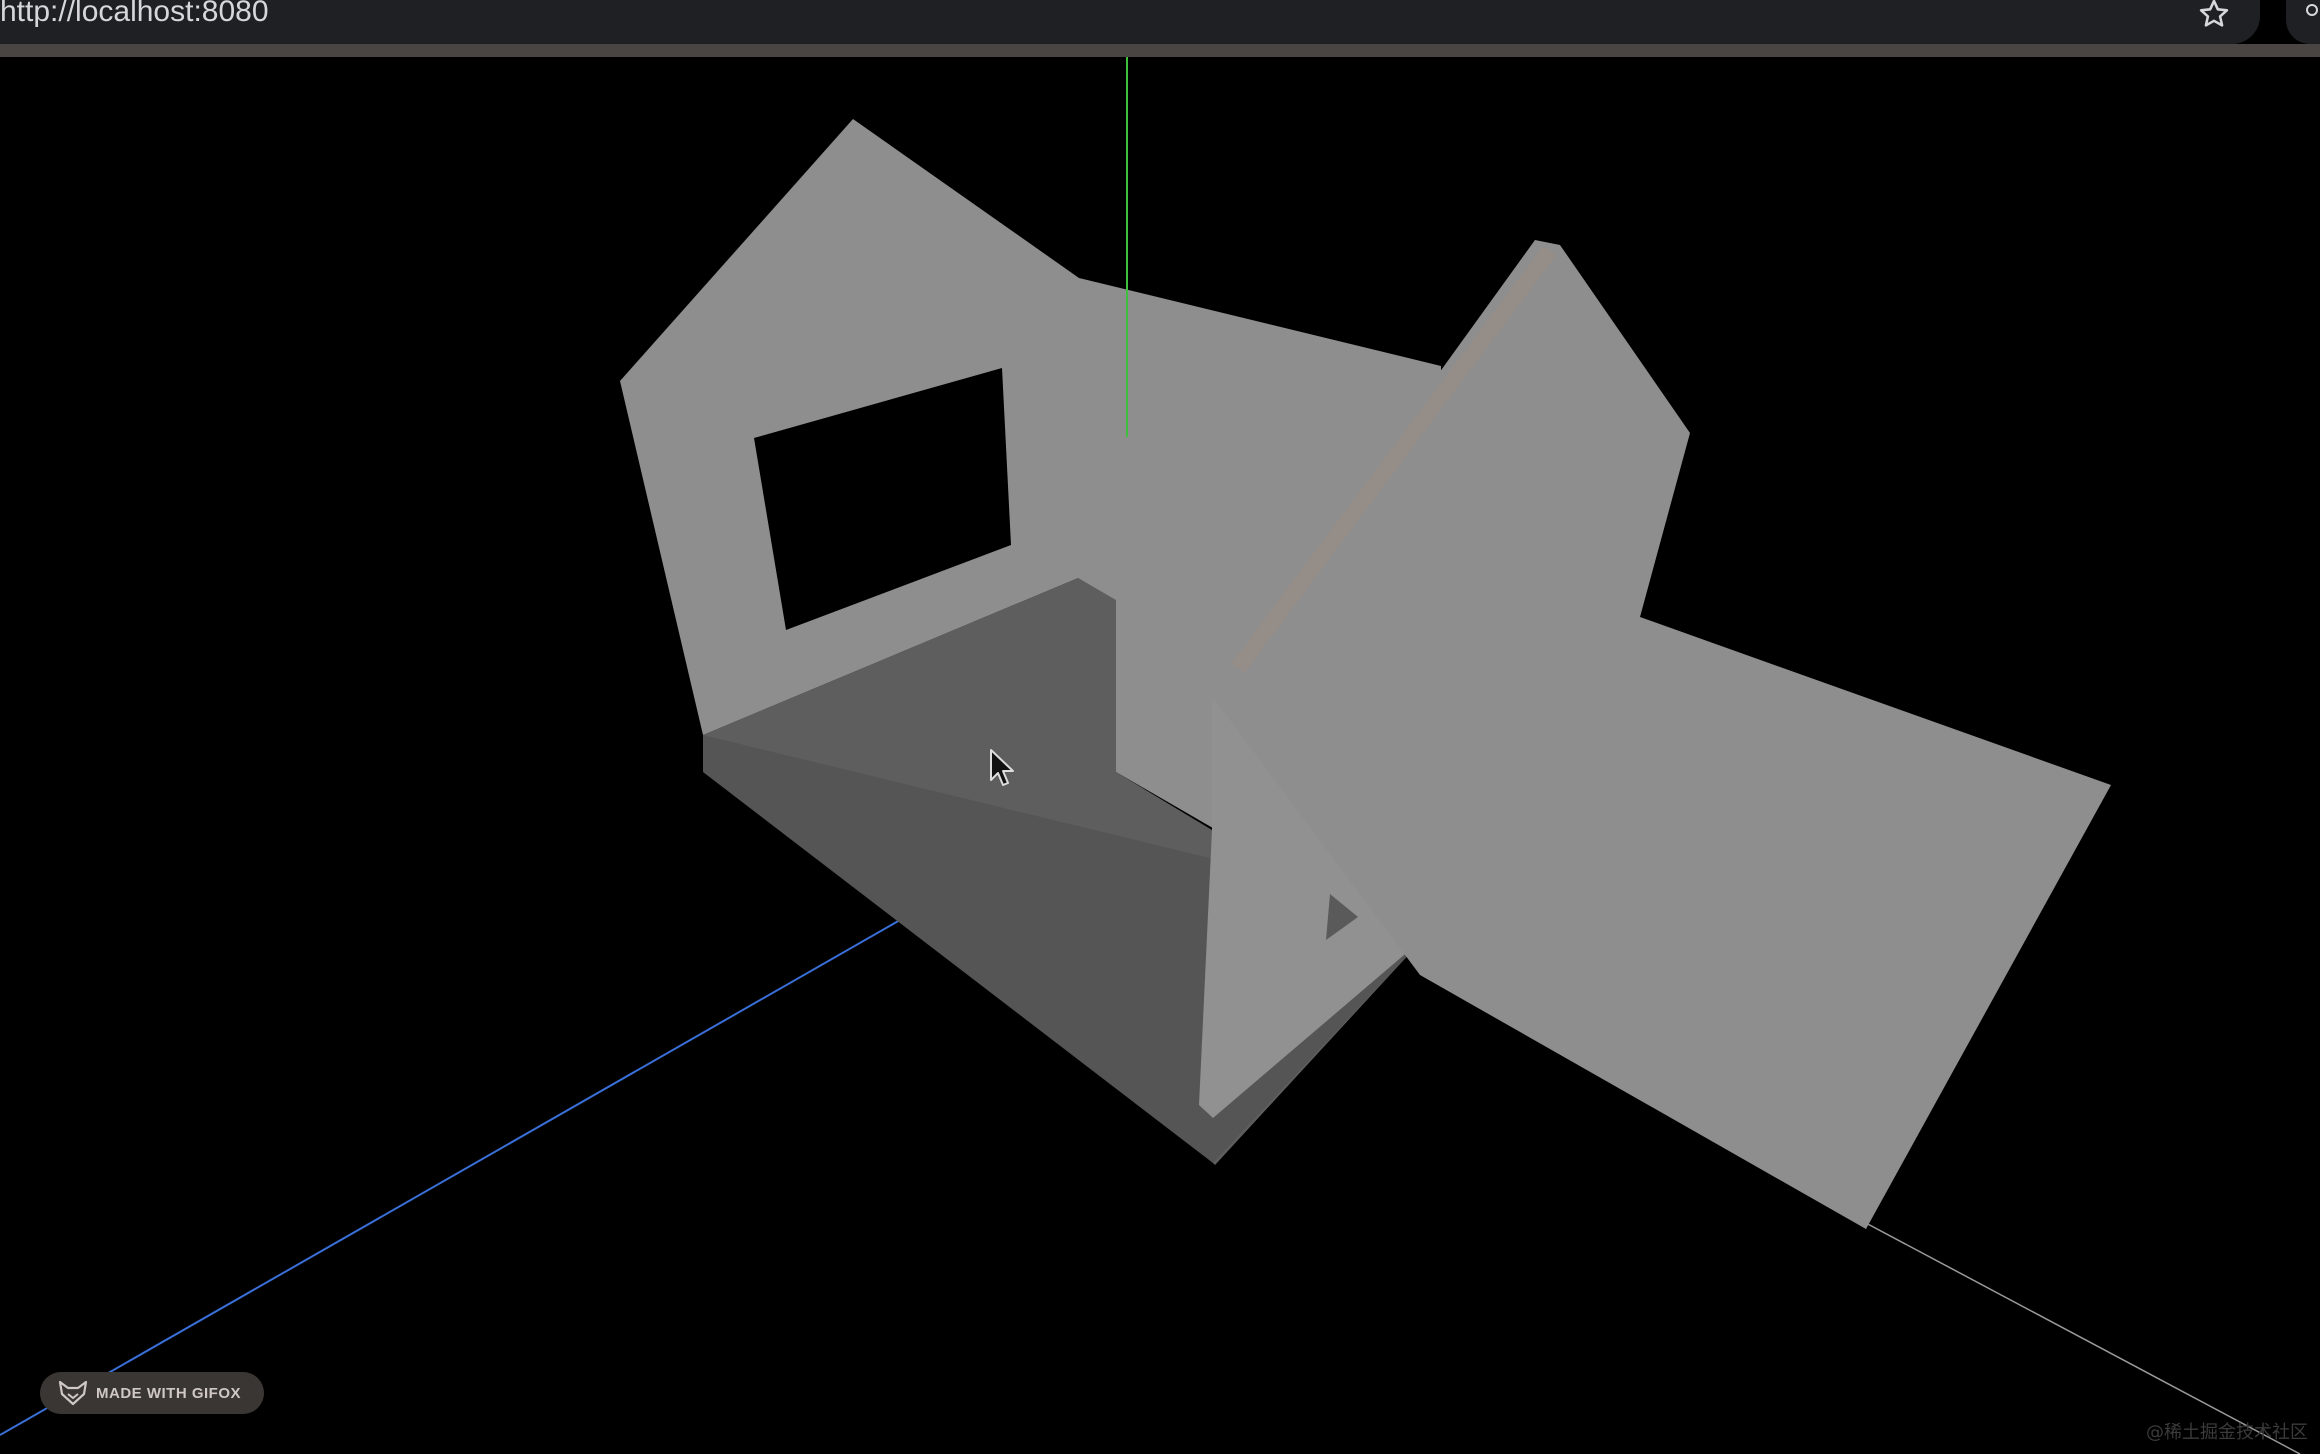 This screenshot has height=1454, width=2320. Describe the element at coordinates (168, 1393) in the screenshot. I see `gifox-label: MADE WITH GIFOX` at that location.